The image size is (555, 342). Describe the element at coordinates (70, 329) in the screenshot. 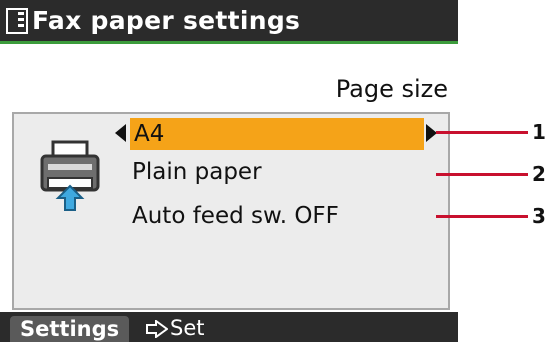

I see `settings-softkey: Settings` at that location.